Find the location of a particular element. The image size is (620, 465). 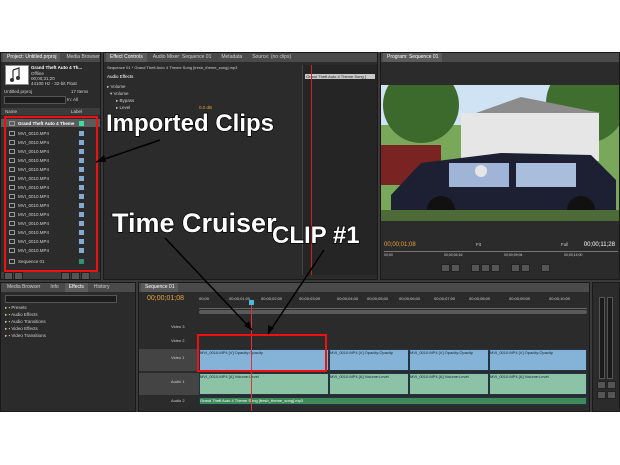

effects-folder-video-transitions: ▸ ▪ Video Transitions is located at coordinates (25, 336).